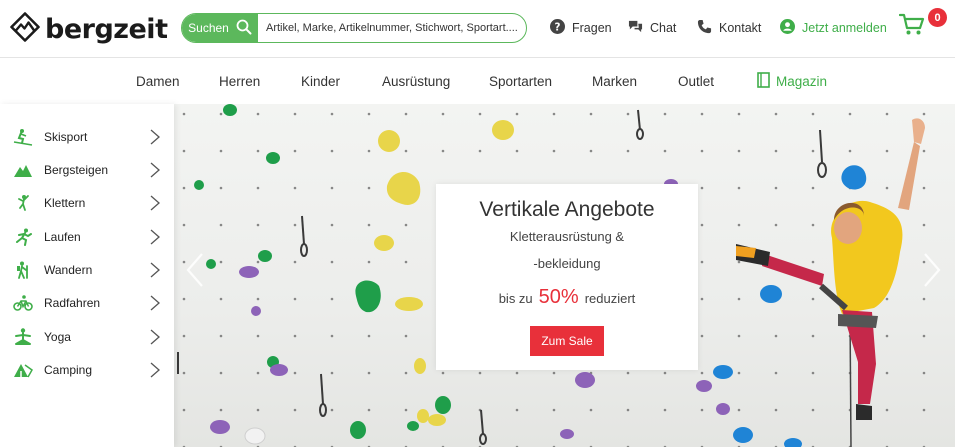 The width and height of the screenshot is (955, 447). What do you see at coordinates (567, 209) in the screenshot?
I see `promo-title: Vertikale Angebote` at bounding box center [567, 209].